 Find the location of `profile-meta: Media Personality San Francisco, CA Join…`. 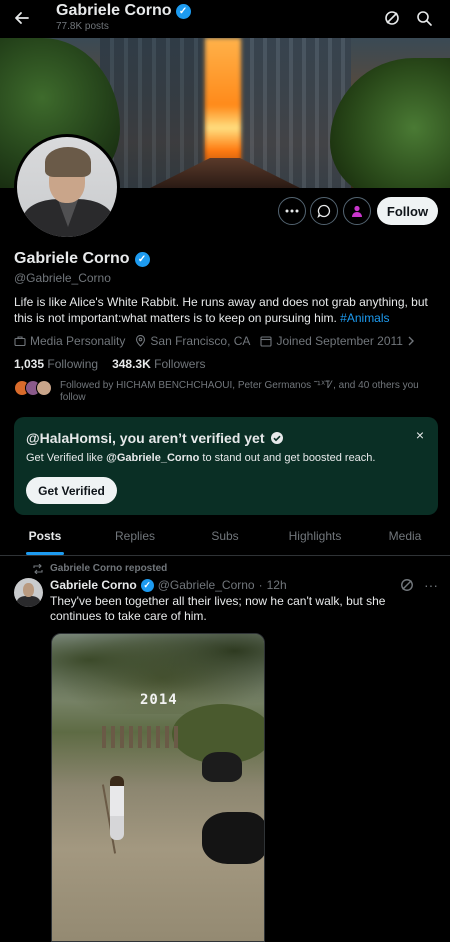

profile-meta: Media Personality San Francisco, CA Join… is located at coordinates (214, 341).